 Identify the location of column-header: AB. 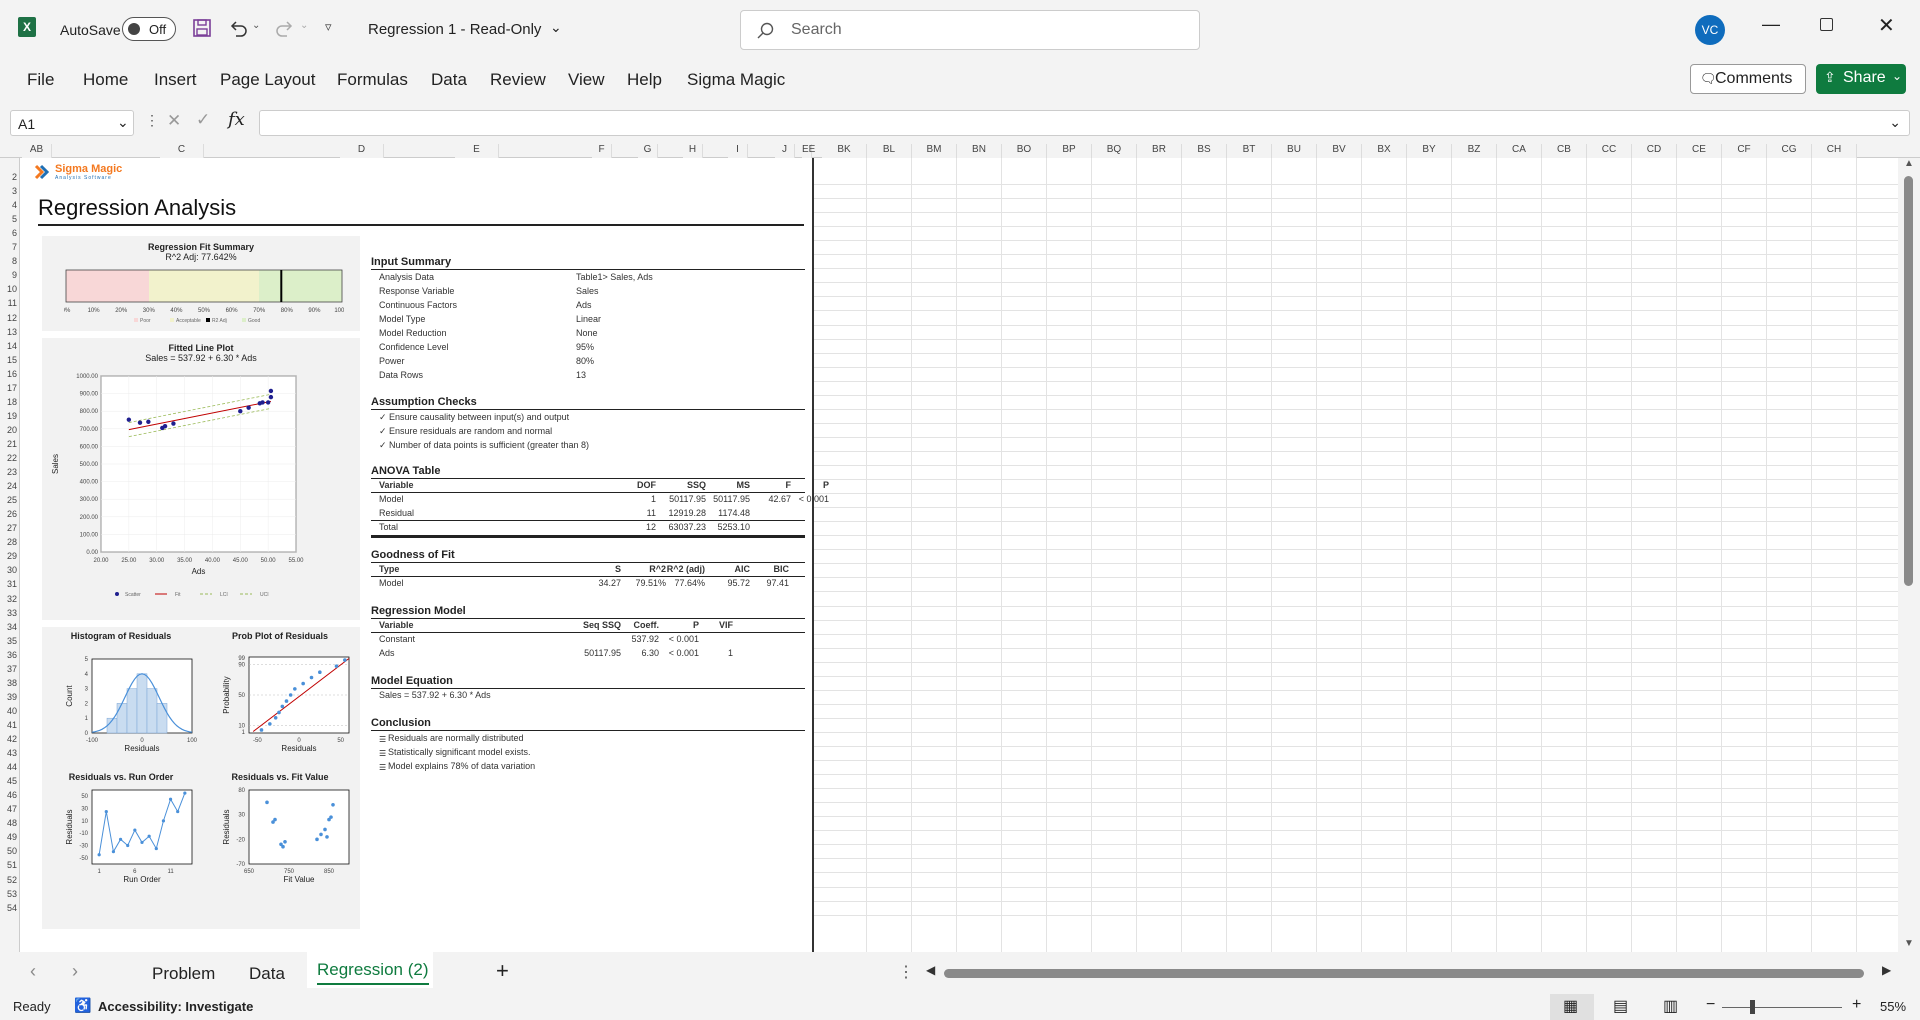
(37, 151).